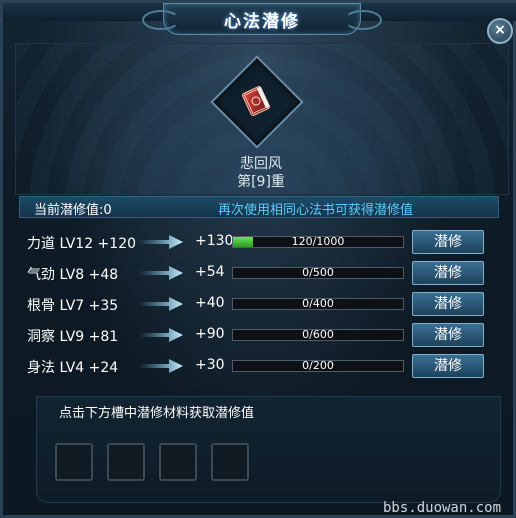 Image resolution: width=516 pixels, height=518 pixels. I want to click on progress-text: 0/600, so click(318, 334).